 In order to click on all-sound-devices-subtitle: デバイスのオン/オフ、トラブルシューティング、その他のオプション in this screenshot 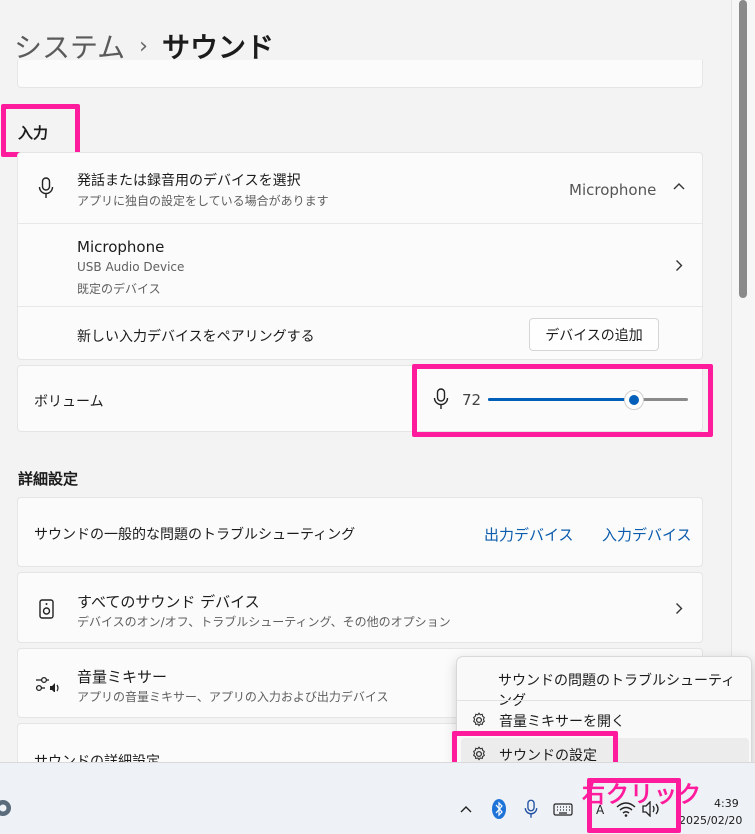, I will do `click(264, 622)`.